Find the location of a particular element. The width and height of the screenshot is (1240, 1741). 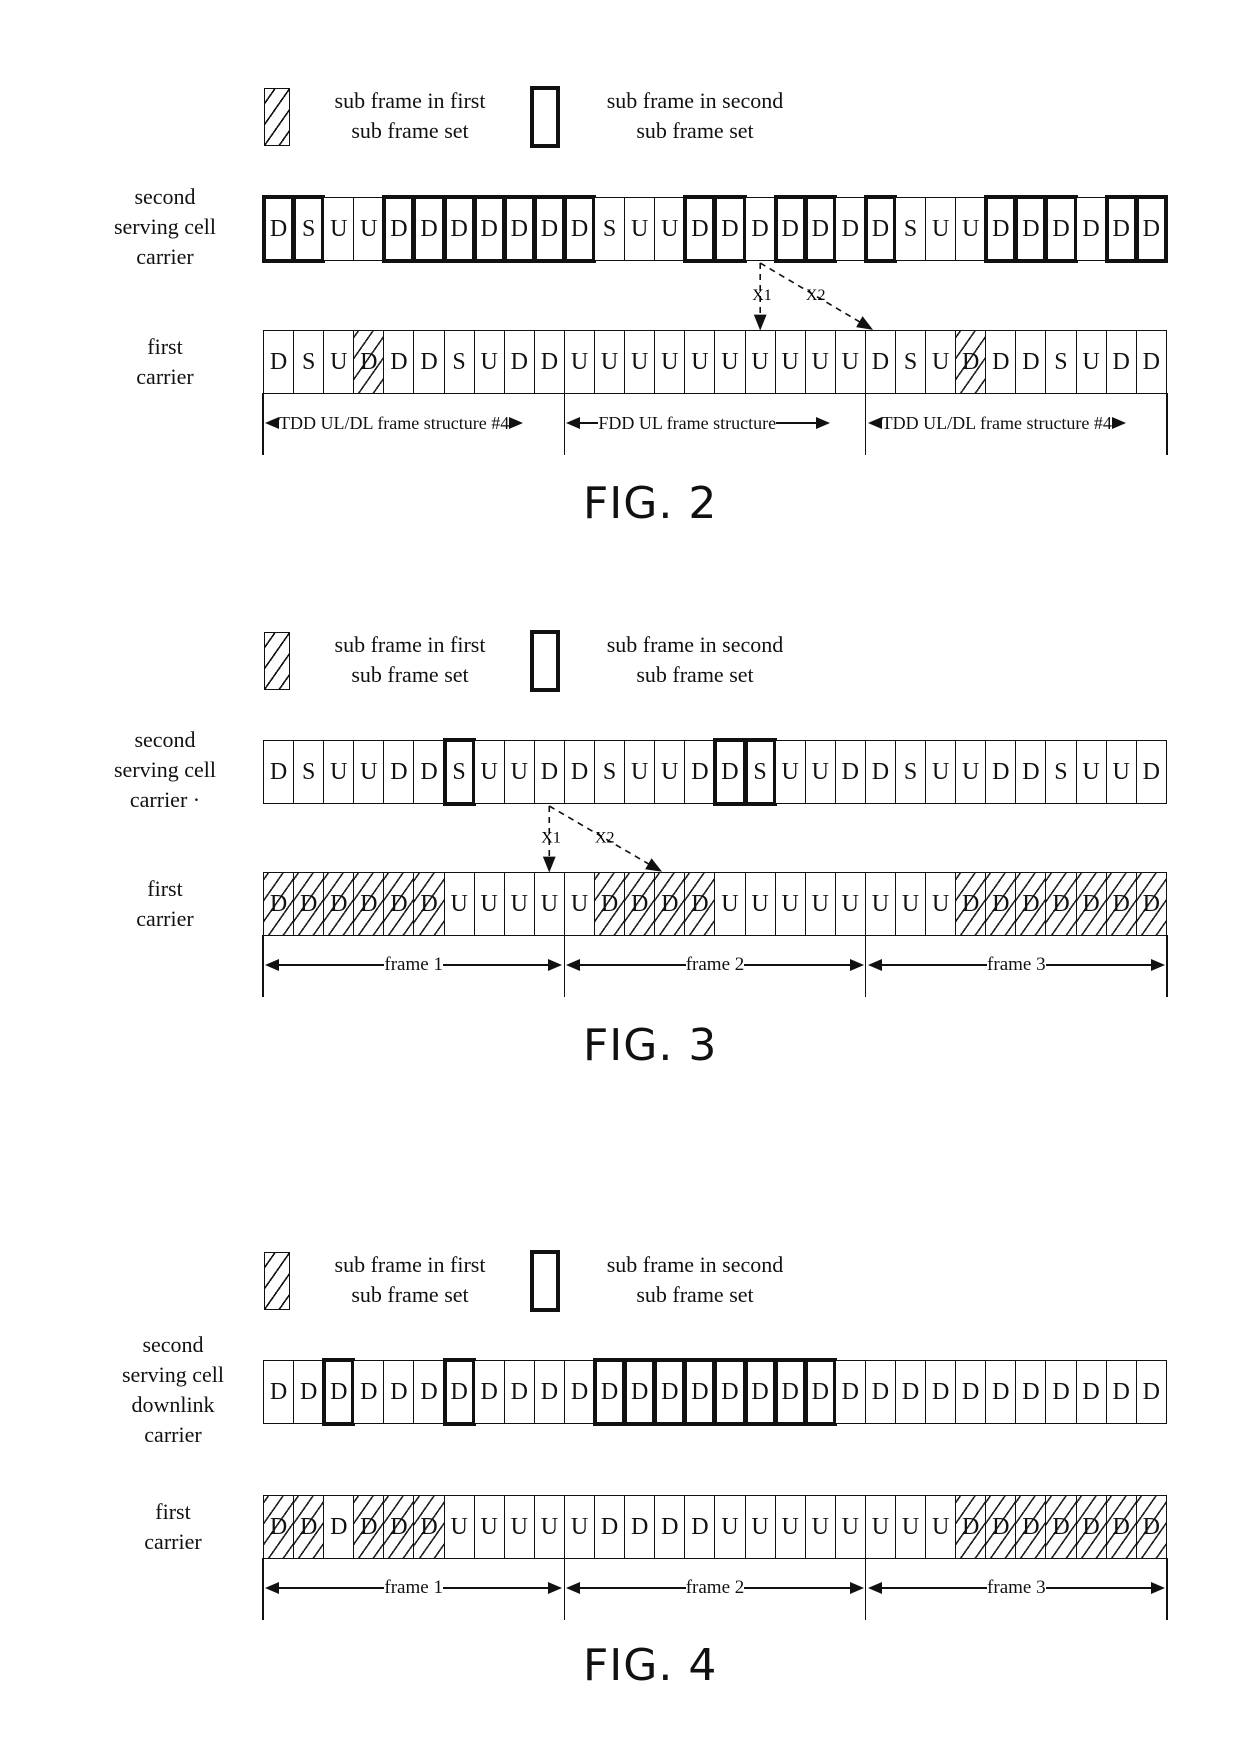

first-carrier-label-line: first is located at coordinates (173, 1511).